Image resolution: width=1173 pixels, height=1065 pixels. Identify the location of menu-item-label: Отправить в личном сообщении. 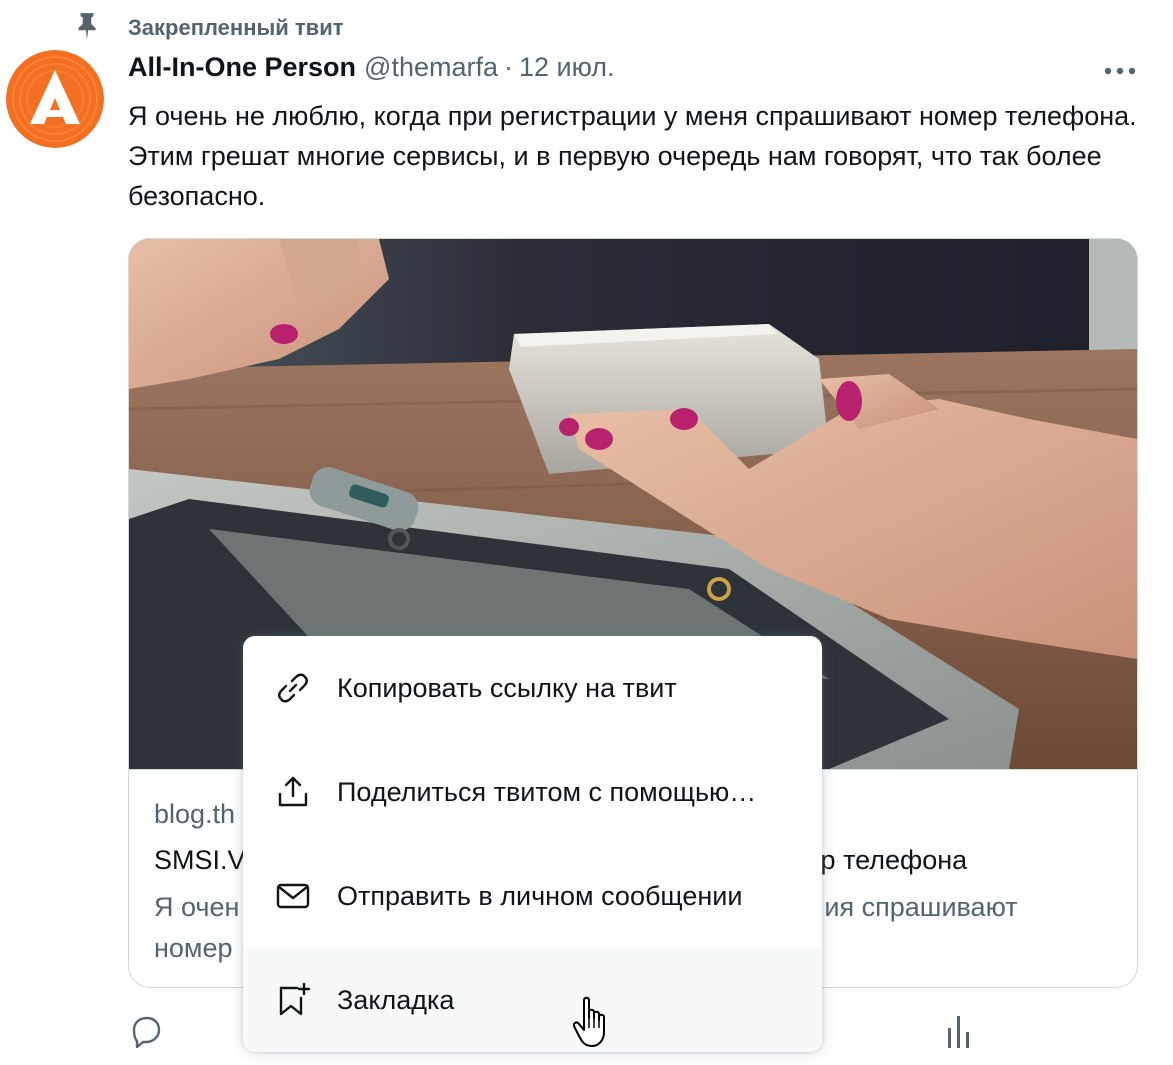
(540, 895).